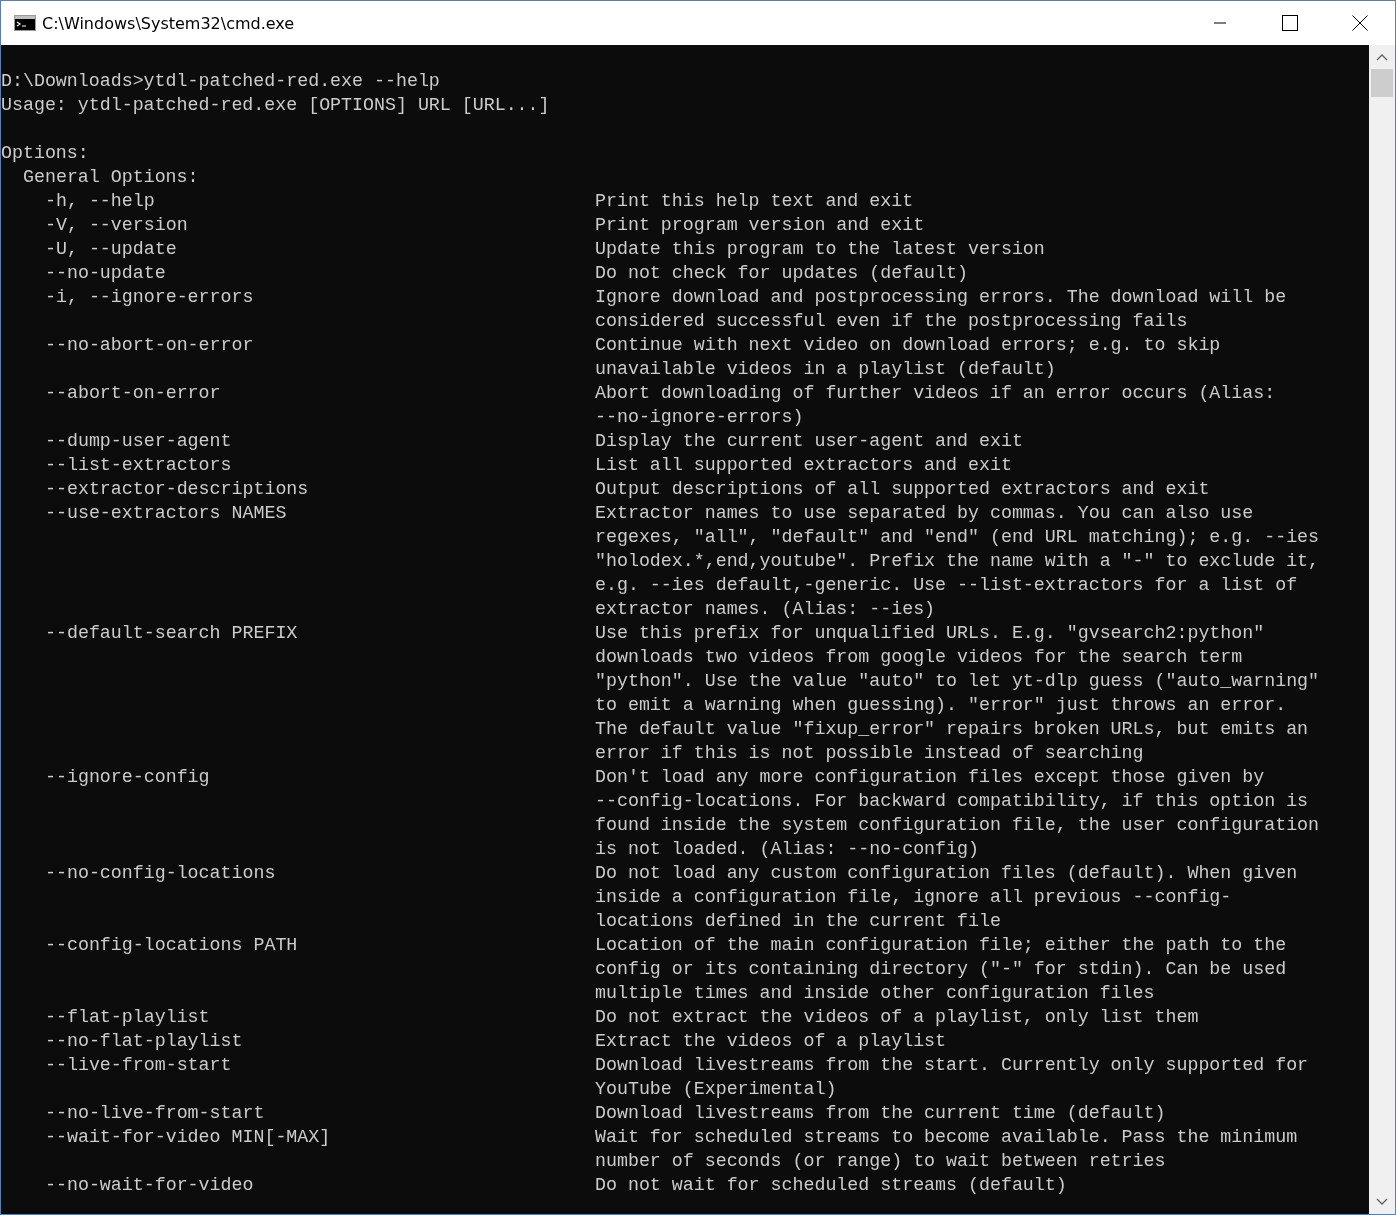 This screenshot has height=1215, width=1396. I want to click on option-name-text: --default-search PREFIX, so click(171, 633).